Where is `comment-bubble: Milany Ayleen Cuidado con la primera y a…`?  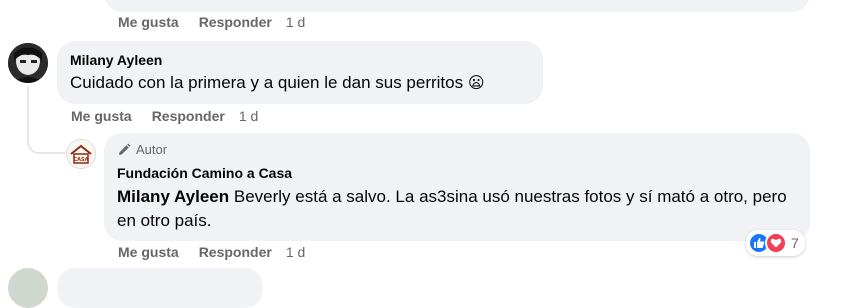
comment-bubble: Milany Ayleen Cuidado con la primera y a… is located at coordinates (300, 72).